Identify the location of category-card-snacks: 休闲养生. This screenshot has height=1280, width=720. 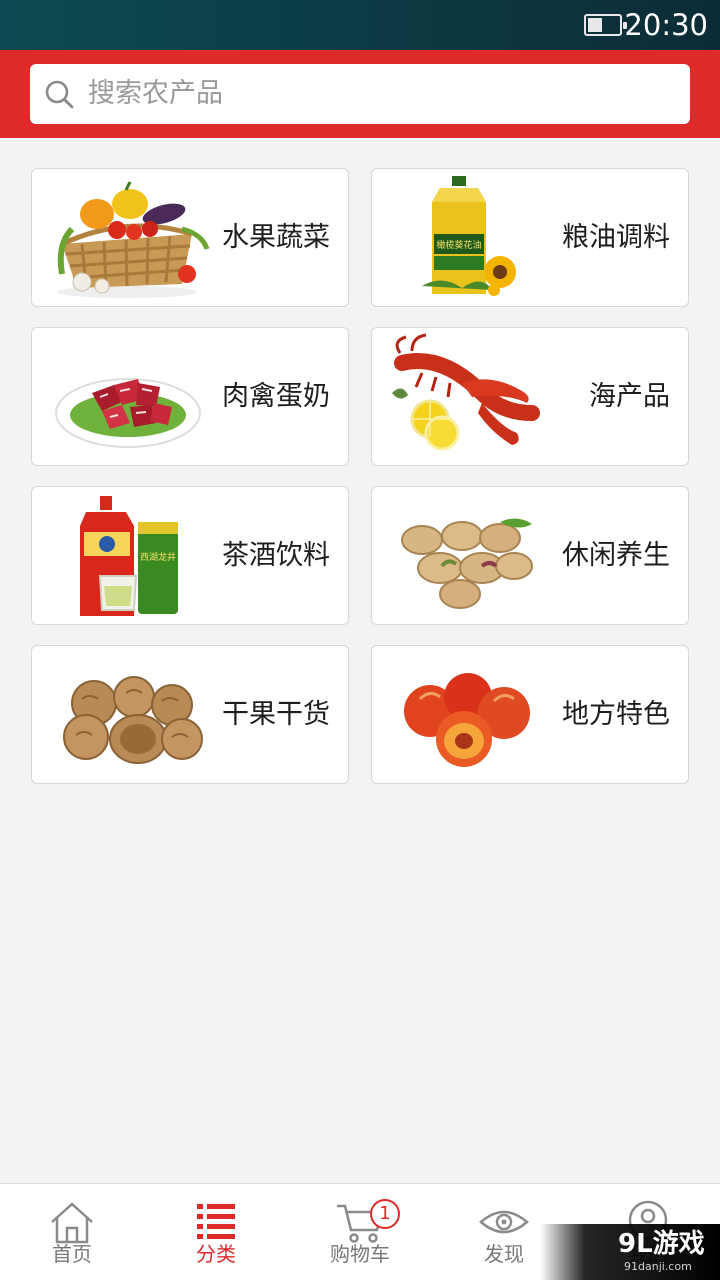
(530, 555).